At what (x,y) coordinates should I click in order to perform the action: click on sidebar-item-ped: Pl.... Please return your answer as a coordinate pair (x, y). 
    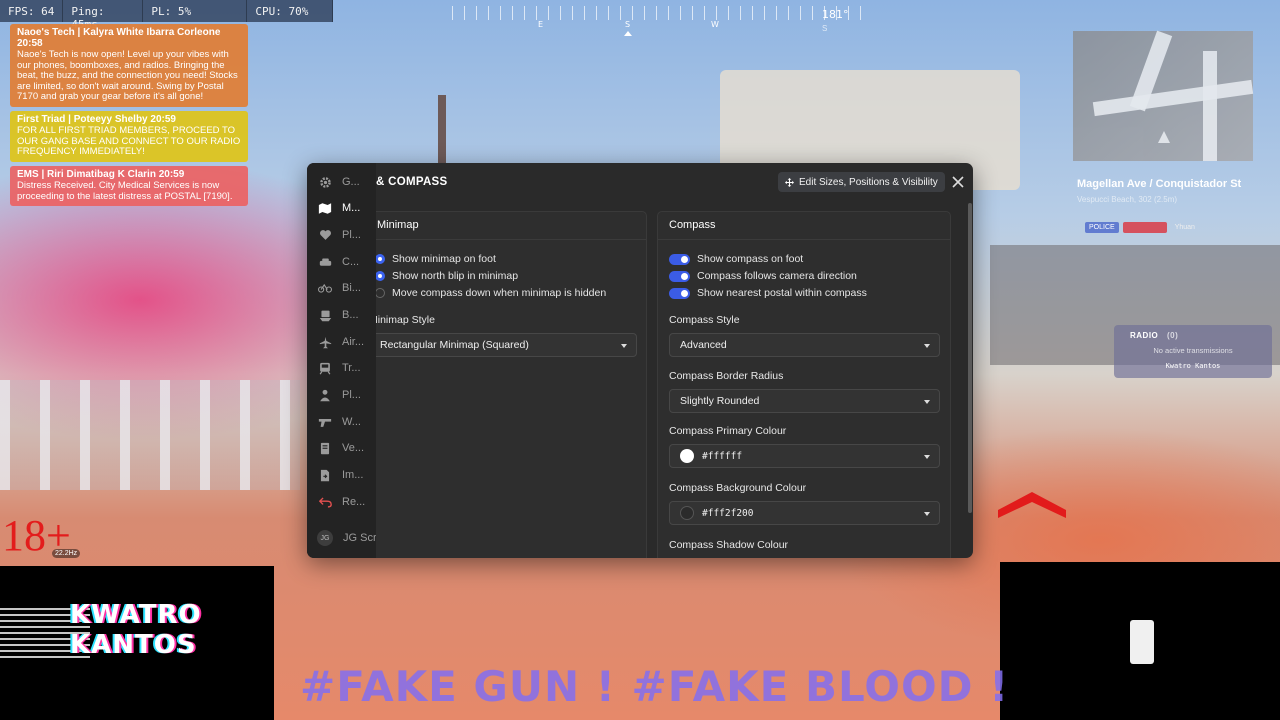
    Looking at the image, I should click on (339, 395).